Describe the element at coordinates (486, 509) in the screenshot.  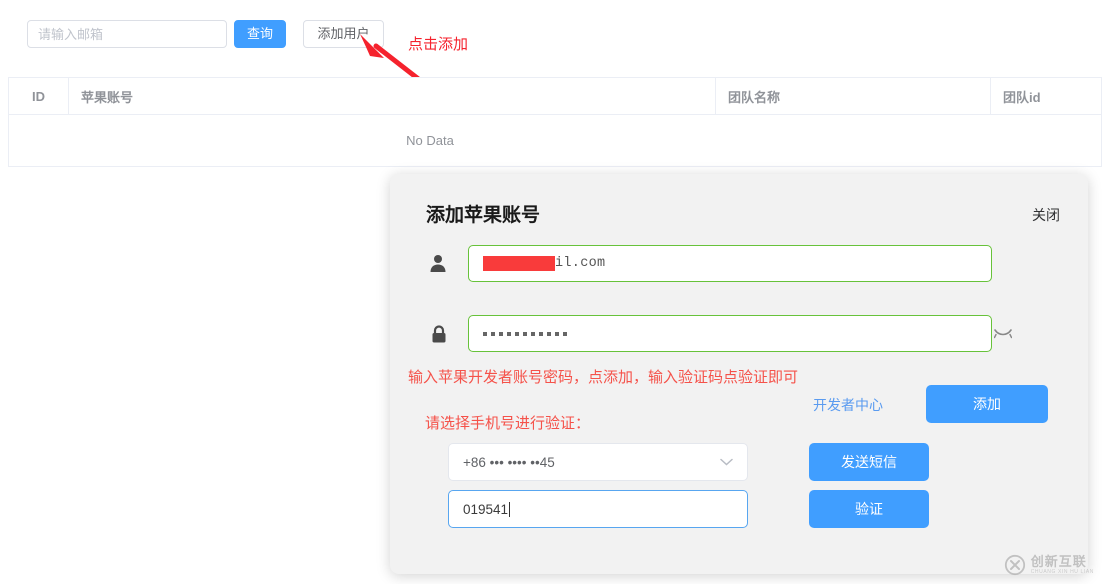
I see `verification-code-value: 019541` at that location.